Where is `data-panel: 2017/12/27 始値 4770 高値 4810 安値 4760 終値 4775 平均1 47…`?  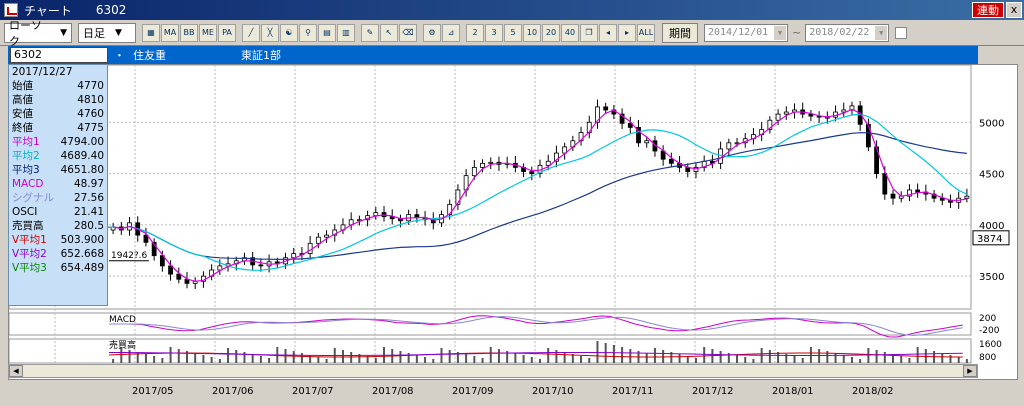 data-panel: 2017/12/27 始値 4770 高値 4810 安値 4760 終値 4775 平均1 47… is located at coordinates (58, 185).